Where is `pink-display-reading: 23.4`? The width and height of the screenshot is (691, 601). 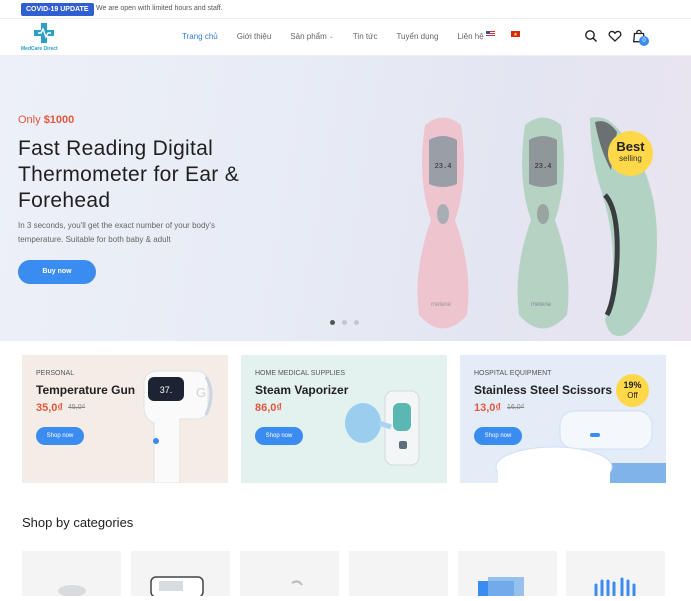
pink-display-reading: 23.4 is located at coordinates (443, 167).